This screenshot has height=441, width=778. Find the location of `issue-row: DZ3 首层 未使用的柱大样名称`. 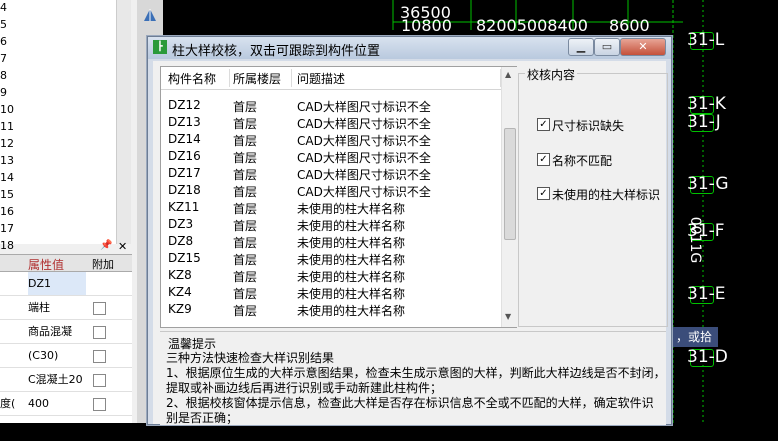

issue-row: DZ3 首层 未使用的柱大样名称 is located at coordinates (331, 224).